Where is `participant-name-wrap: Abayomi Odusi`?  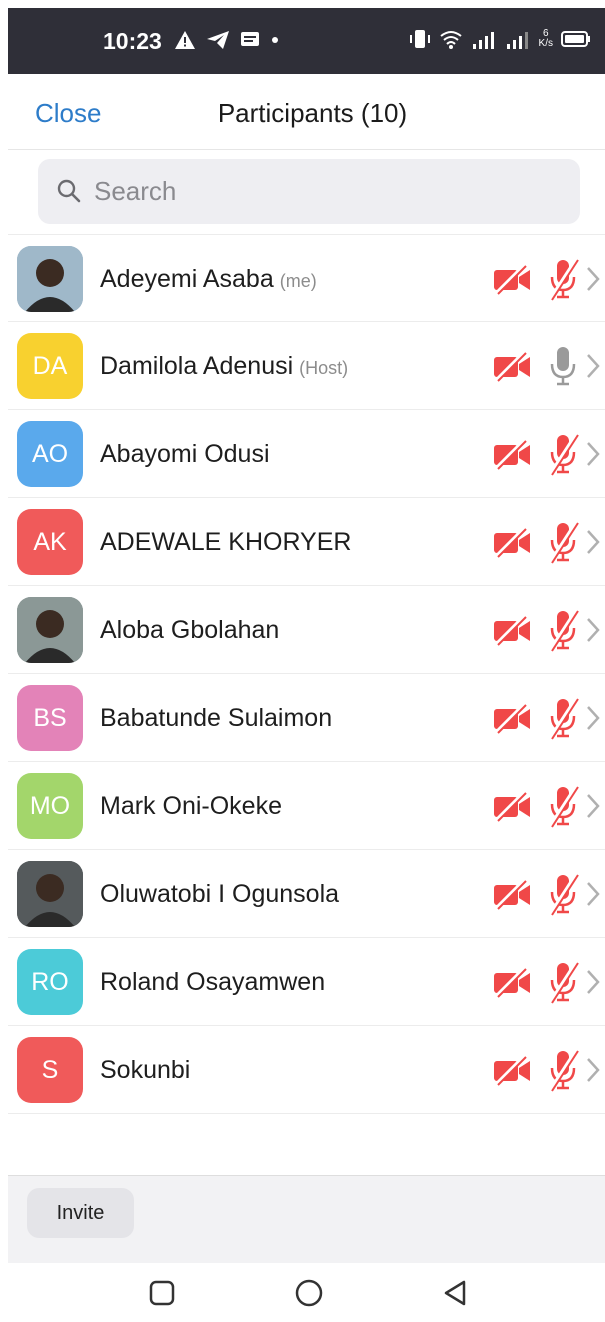
participant-name-wrap: Abayomi Odusi is located at coordinates (185, 454).